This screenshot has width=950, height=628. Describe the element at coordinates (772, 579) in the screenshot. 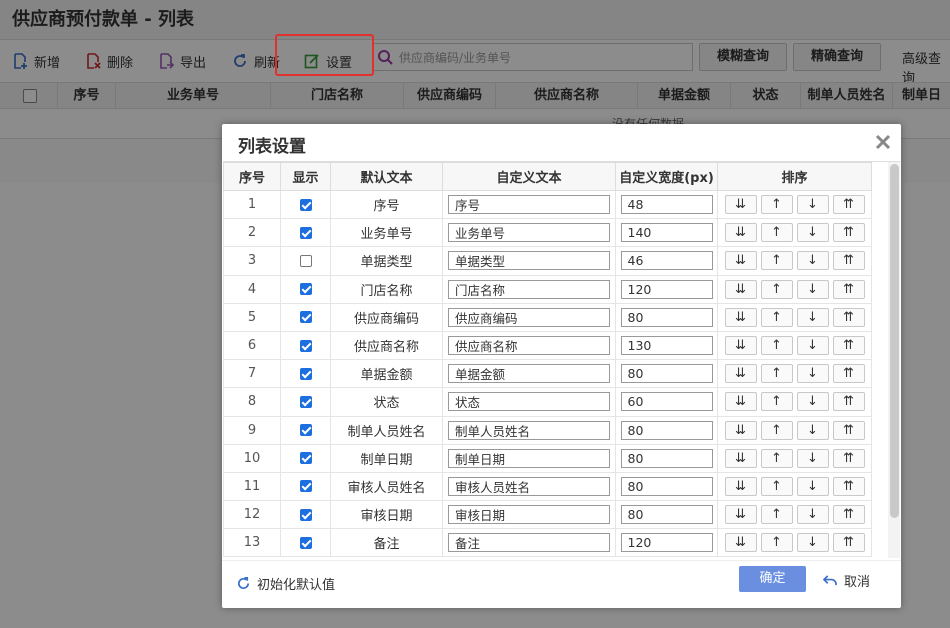

I see `ok-button: 确定` at that location.